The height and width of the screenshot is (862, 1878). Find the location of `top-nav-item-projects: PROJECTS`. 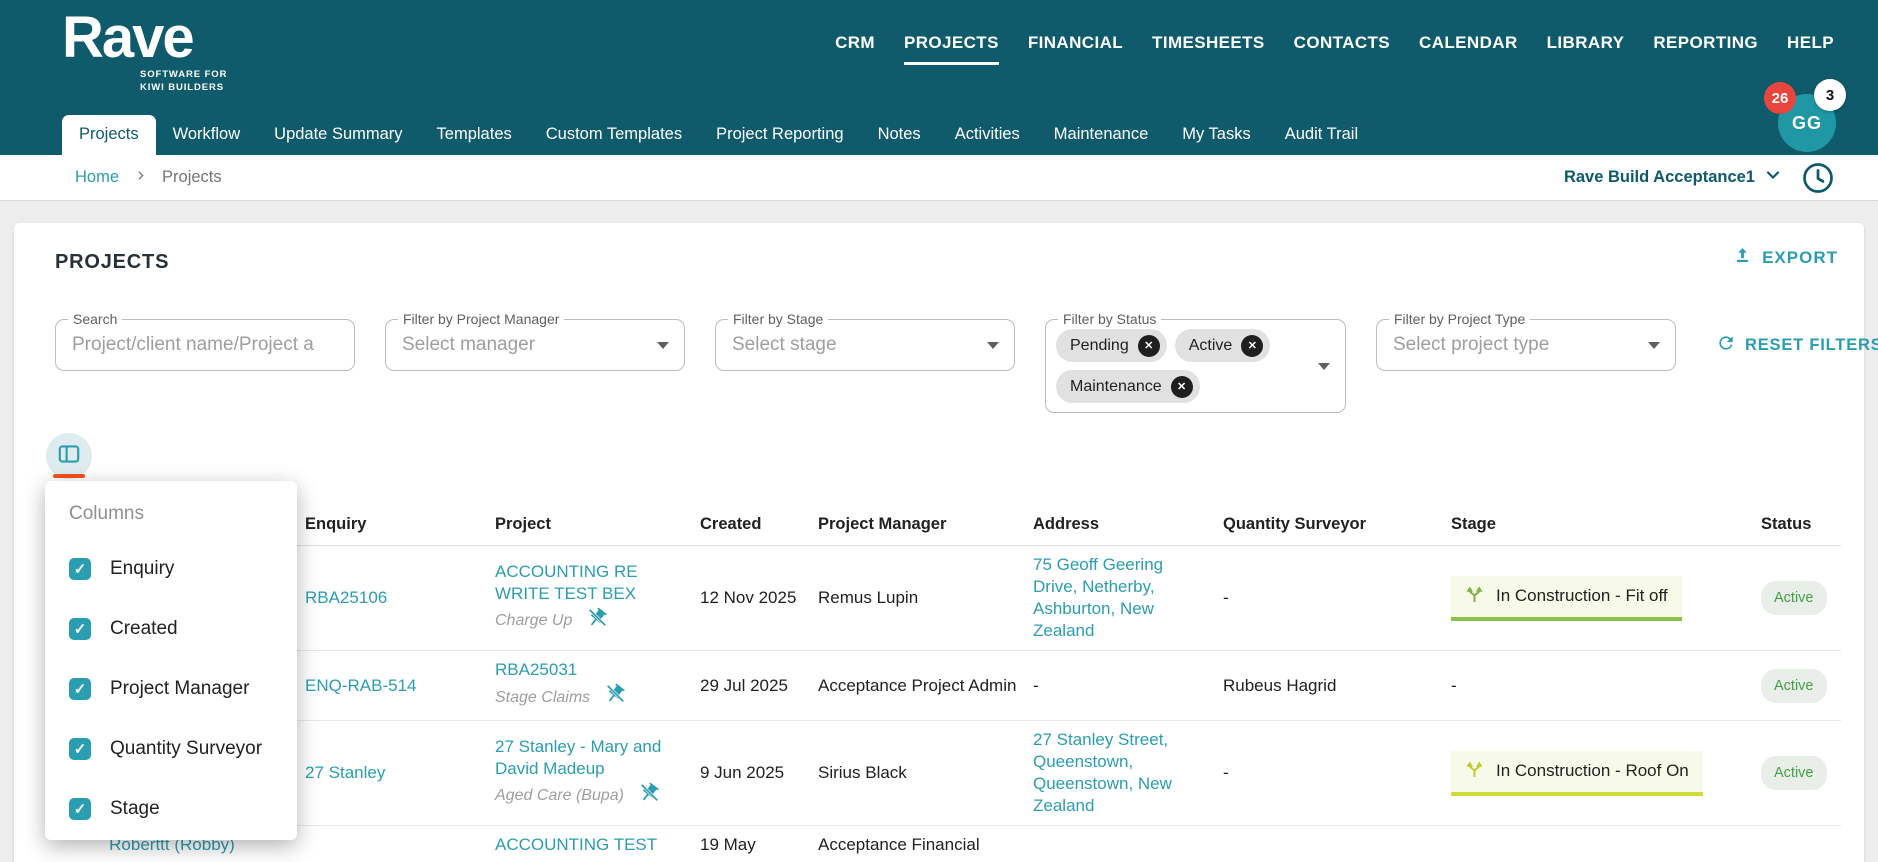

top-nav-item-projects: PROJECTS is located at coordinates (951, 49).